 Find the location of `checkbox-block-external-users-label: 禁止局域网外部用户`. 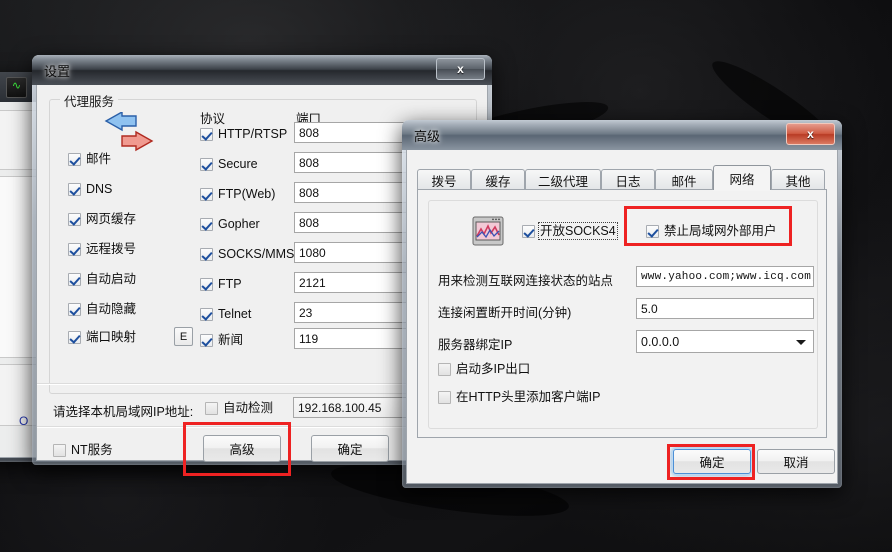

checkbox-block-external-users-label: 禁止局域网外部用户 is located at coordinates (720, 231).